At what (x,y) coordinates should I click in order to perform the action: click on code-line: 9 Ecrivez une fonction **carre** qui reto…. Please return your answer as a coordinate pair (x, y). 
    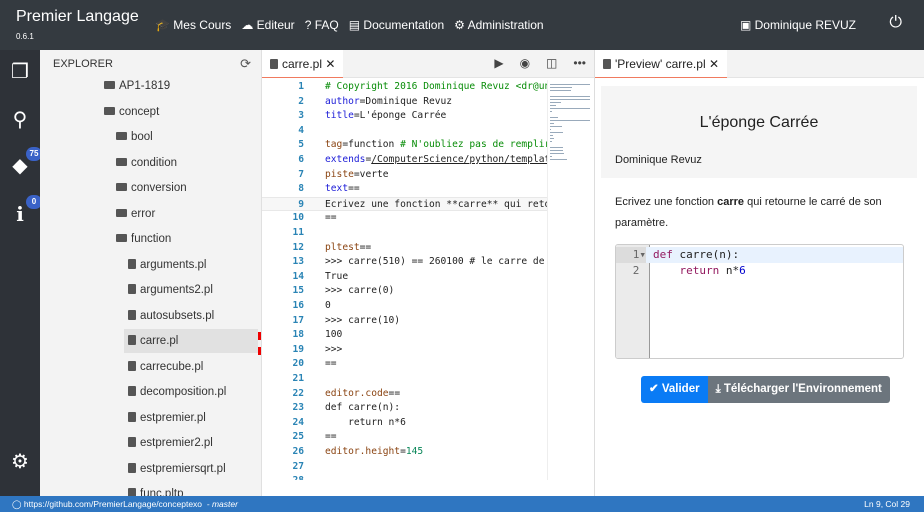
    Looking at the image, I should click on (404, 204).